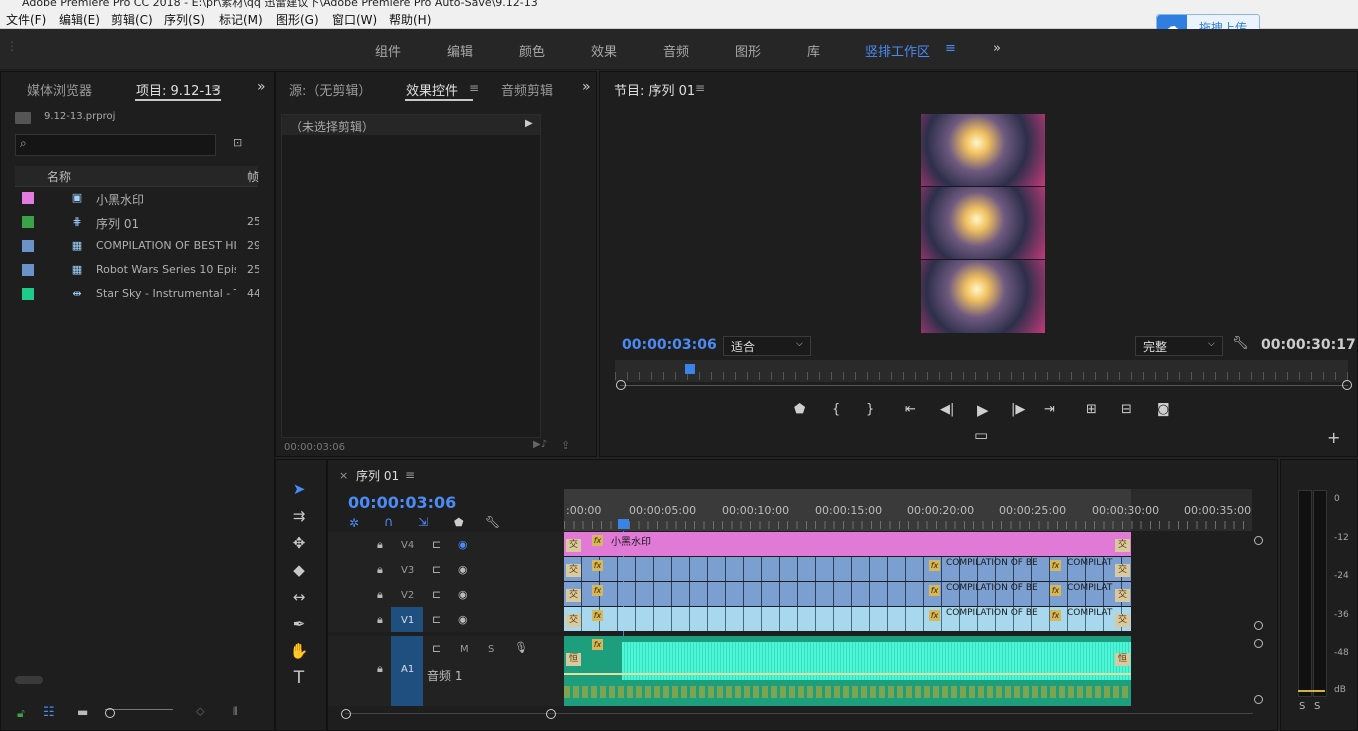  What do you see at coordinates (532, 50) in the screenshot?
I see `workspace-color: 颜色` at bounding box center [532, 50].